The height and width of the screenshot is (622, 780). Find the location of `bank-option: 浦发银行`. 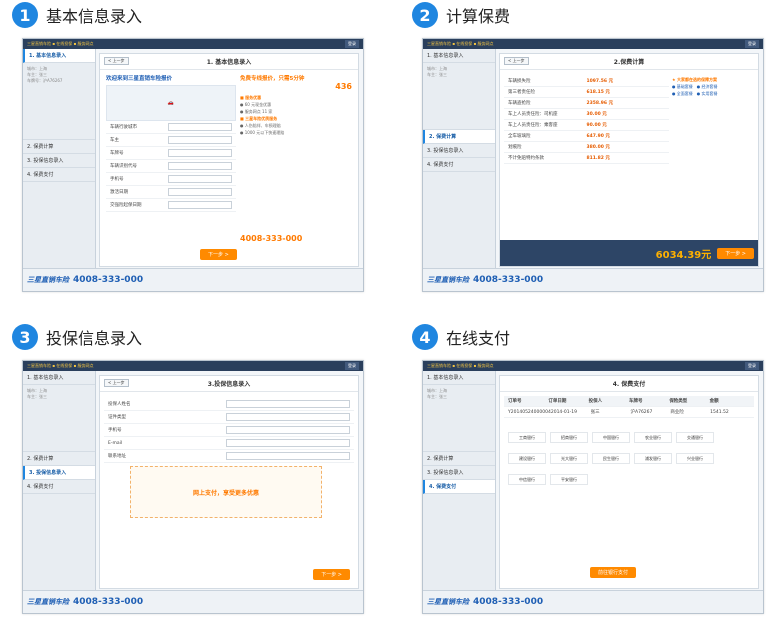

bank-option: 浦发银行 is located at coordinates (653, 458).